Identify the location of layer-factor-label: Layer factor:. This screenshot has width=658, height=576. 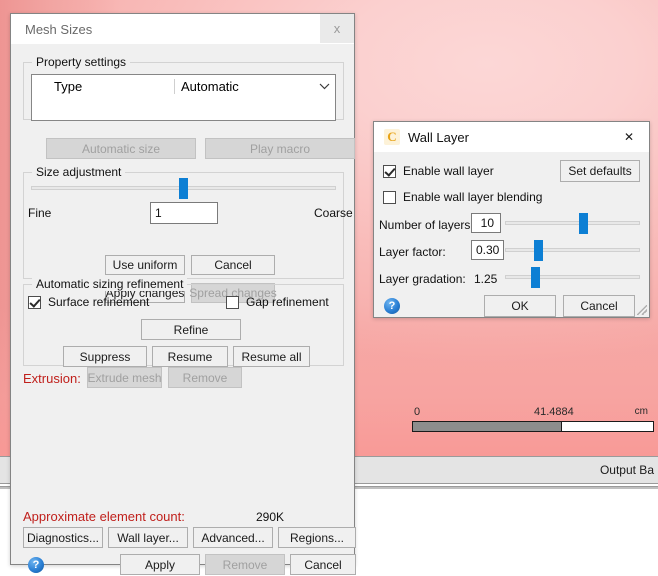
(412, 252).